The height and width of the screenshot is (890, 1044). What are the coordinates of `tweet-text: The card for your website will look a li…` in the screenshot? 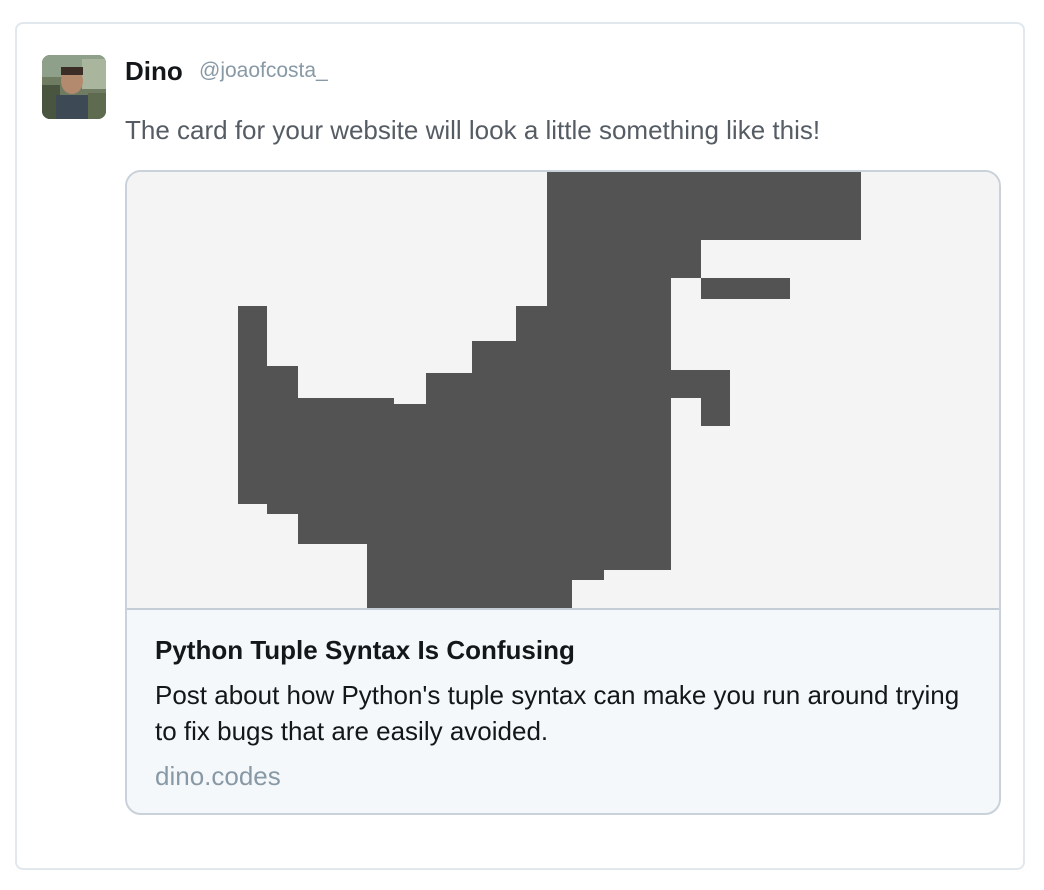 It's located at (473, 130).